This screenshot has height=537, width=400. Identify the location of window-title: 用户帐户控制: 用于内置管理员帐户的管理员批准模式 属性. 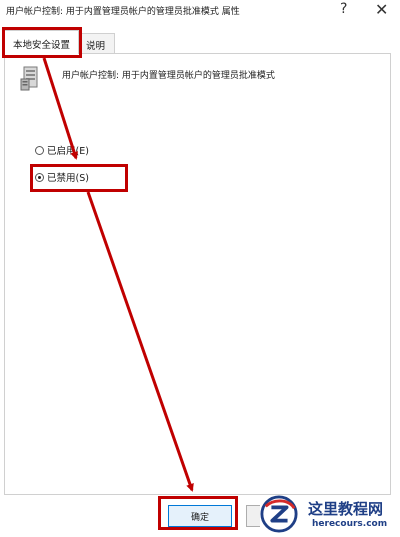
(123, 12).